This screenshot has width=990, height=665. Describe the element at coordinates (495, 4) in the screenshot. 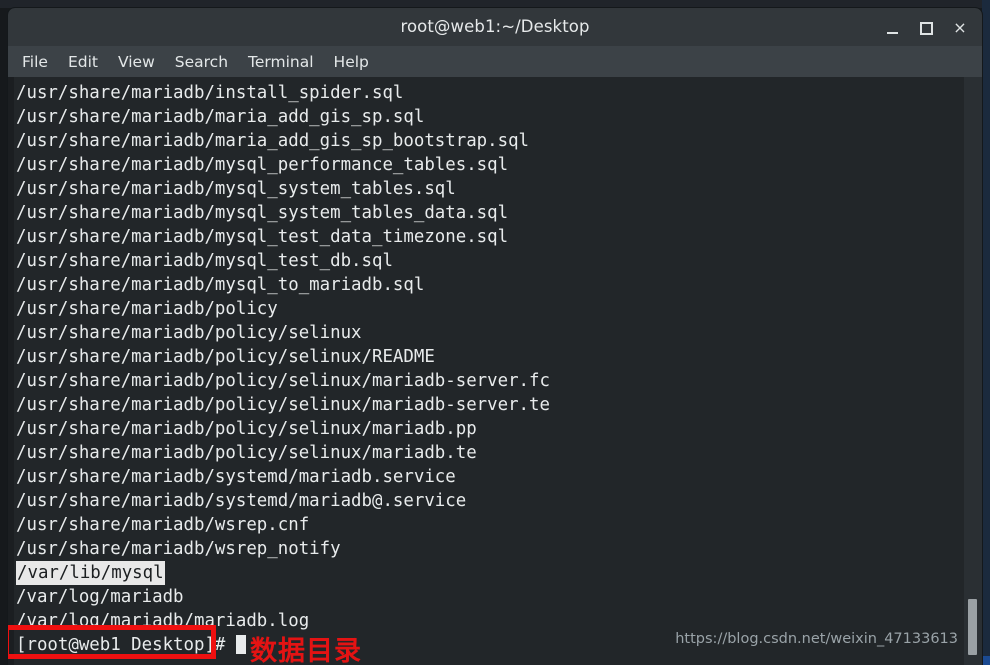

I see `desktop-top-strip` at that location.